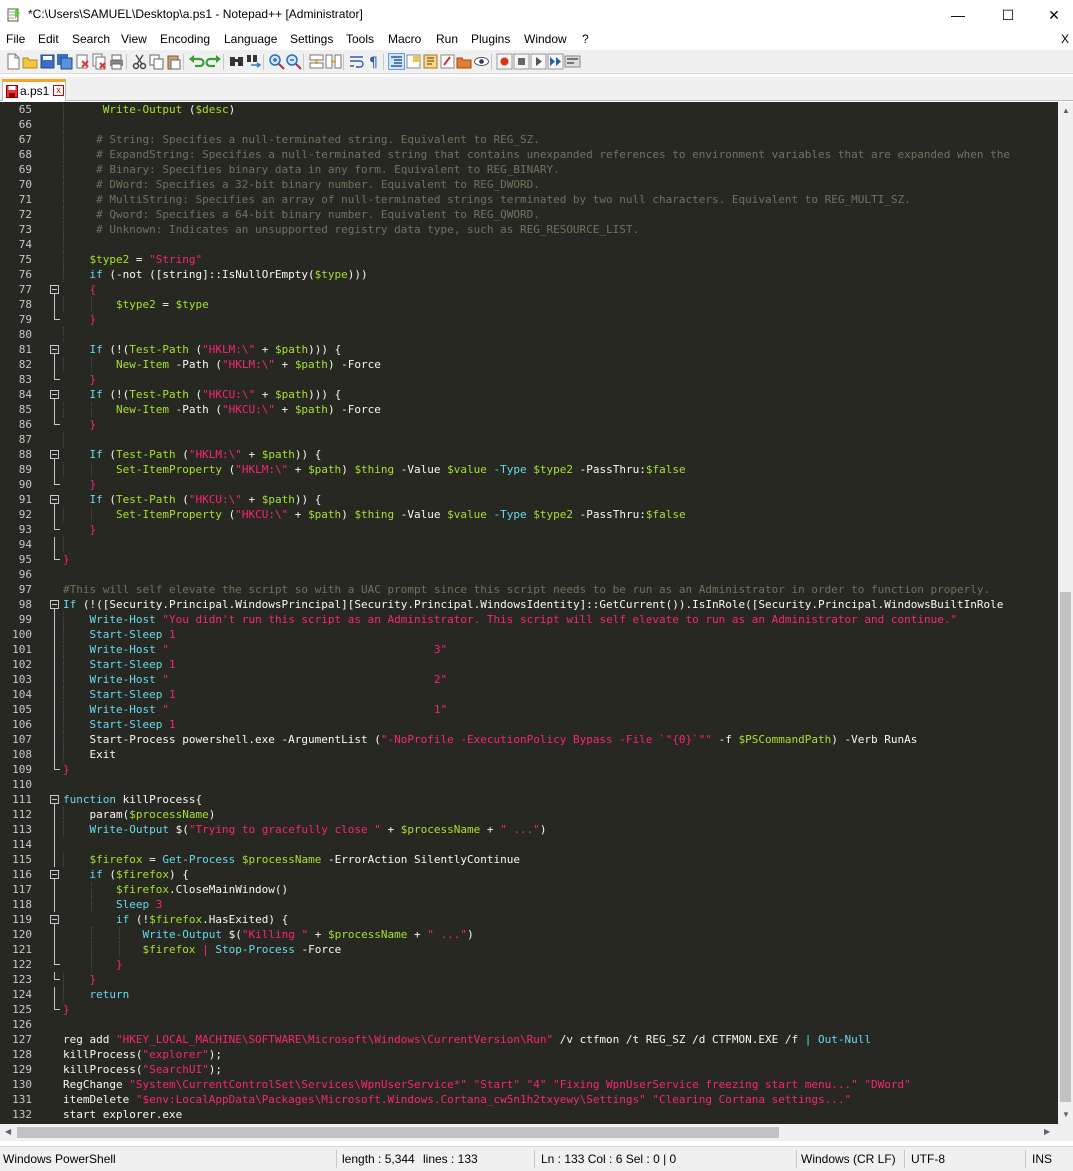 The width and height of the screenshot is (1073, 1171). What do you see at coordinates (91, 39) in the screenshot?
I see `menu-search: Search` at bounding box center [91, 39].